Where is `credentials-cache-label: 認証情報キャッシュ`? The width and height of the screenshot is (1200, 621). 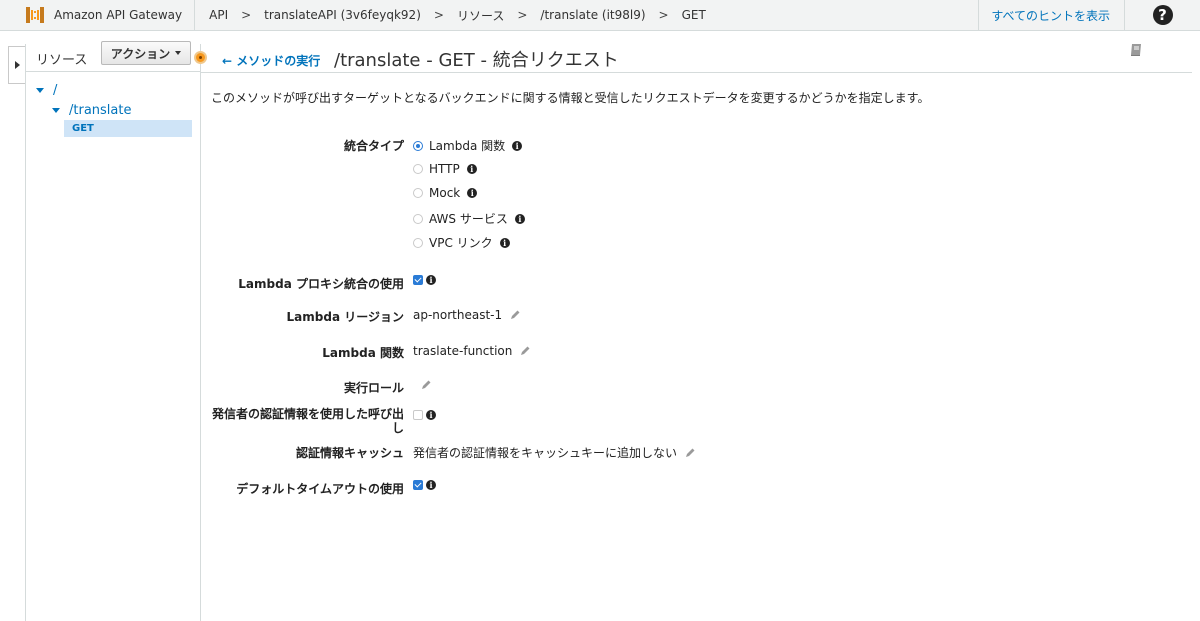
credentials-cache-label: 認証情報キャッシュ is located at coordinates (349, 453).